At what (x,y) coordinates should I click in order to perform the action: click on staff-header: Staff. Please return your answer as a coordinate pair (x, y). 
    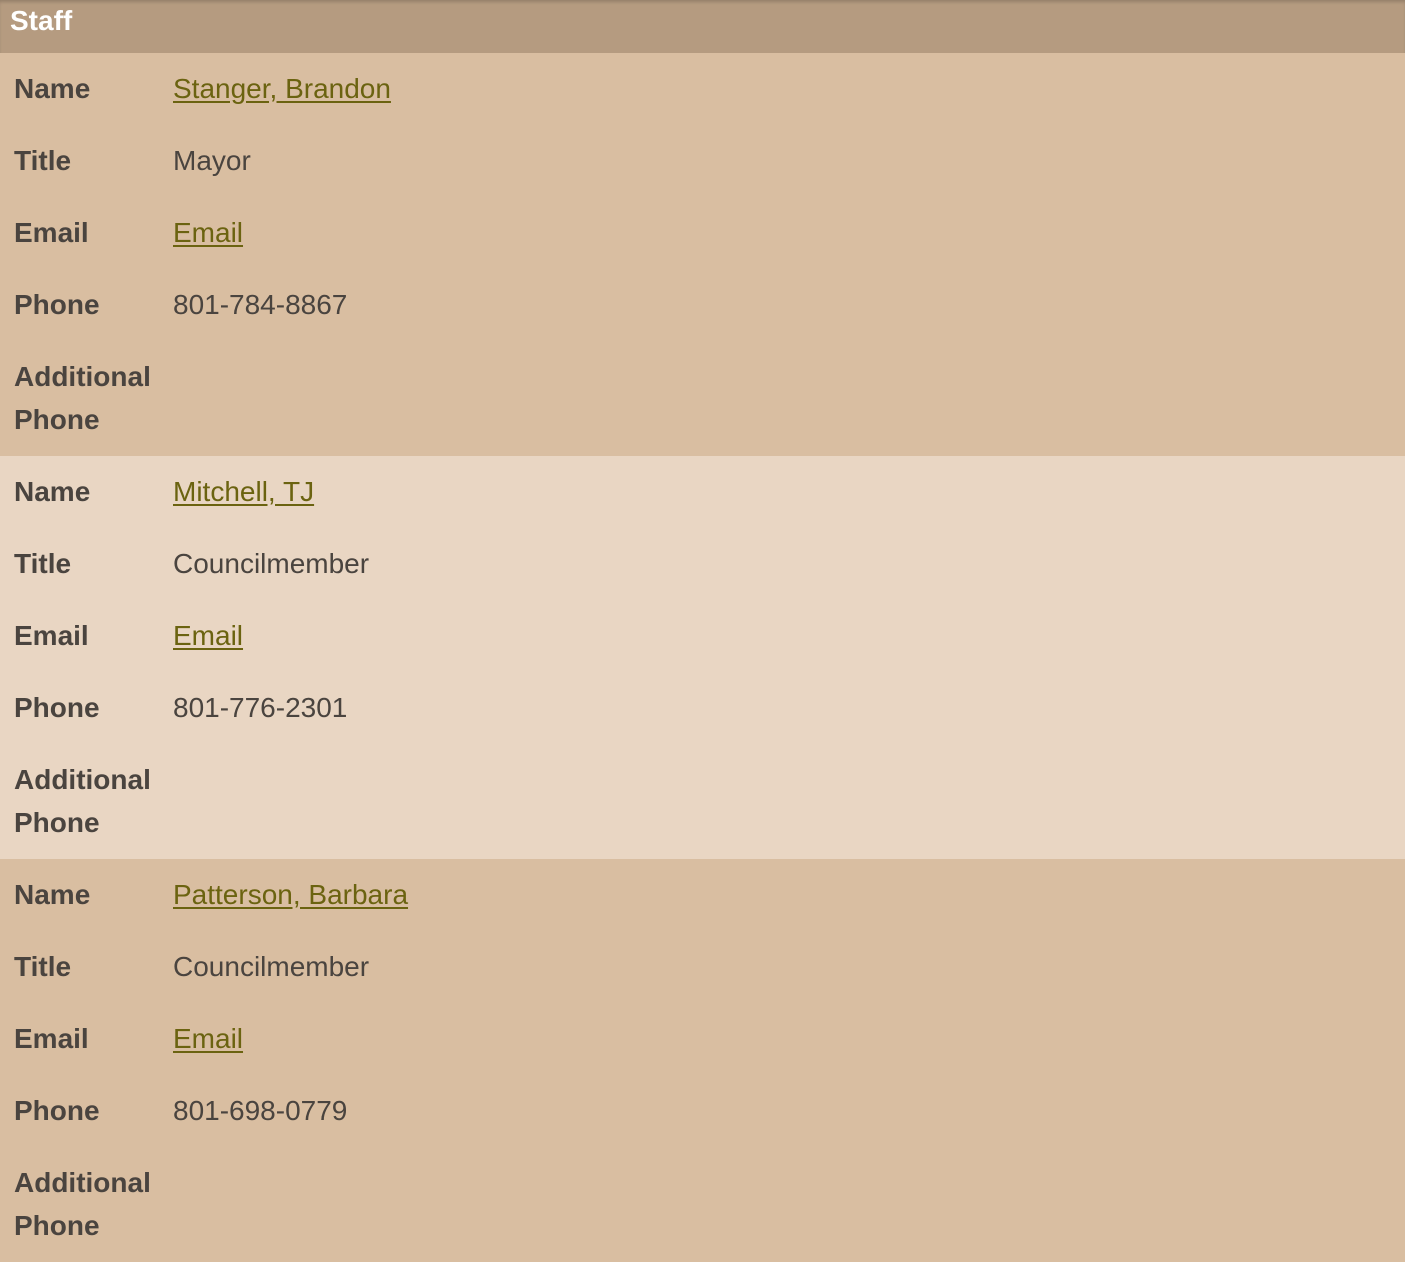
    Looking at the image, I should click on (702, 26).